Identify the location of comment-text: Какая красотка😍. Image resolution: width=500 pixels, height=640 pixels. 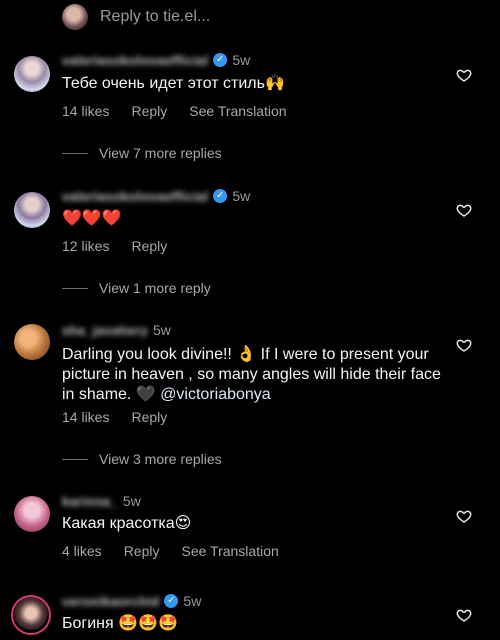
(127, 523).